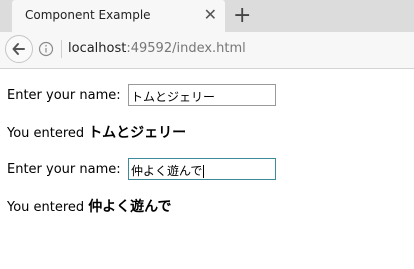 The width and height of the screenshot is (414, 269). Describe the element at coordinates (88, 15) in the screenshot. I see `tab-title: Component Example` at that location.